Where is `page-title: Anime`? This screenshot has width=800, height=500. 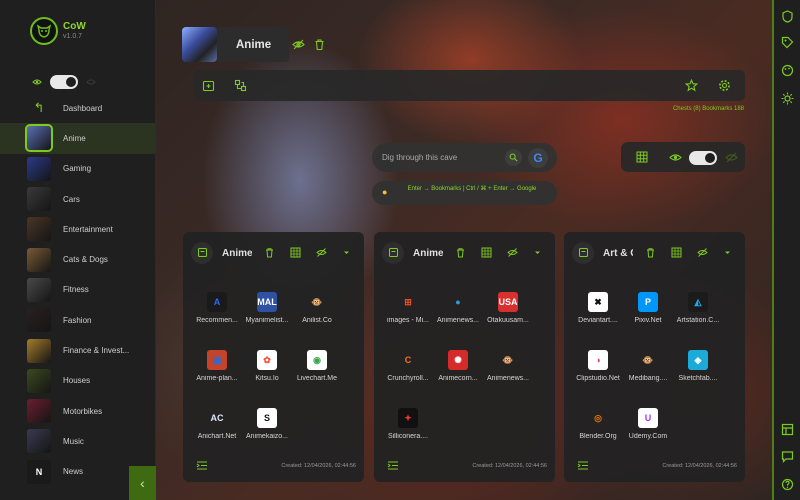 page-title: Anime is located at coordinates (254, 44).